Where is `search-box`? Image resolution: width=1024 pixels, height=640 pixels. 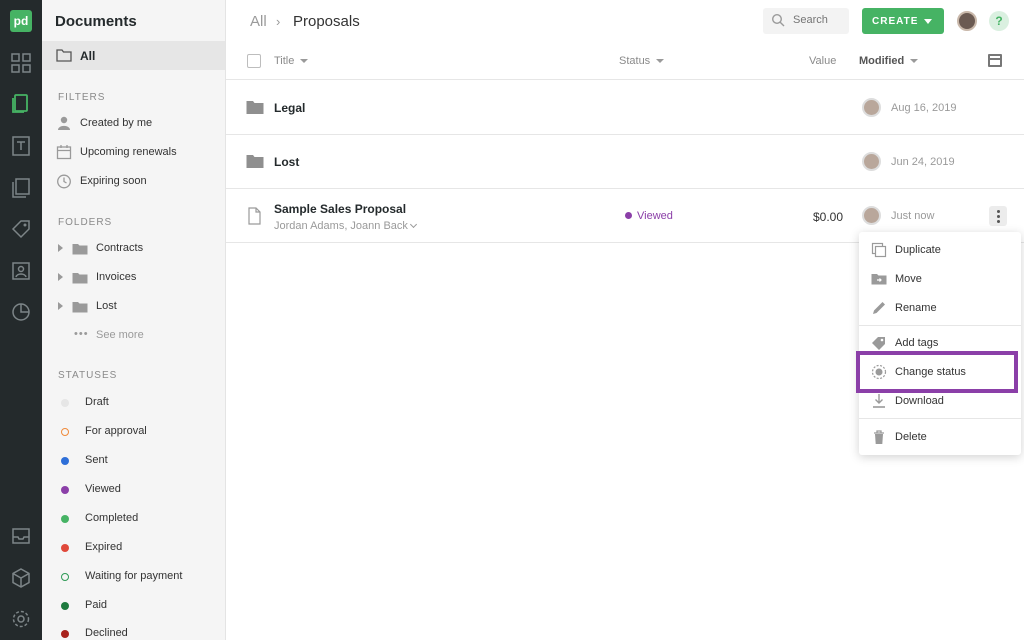 search-box is located at coordinates (806, 21).